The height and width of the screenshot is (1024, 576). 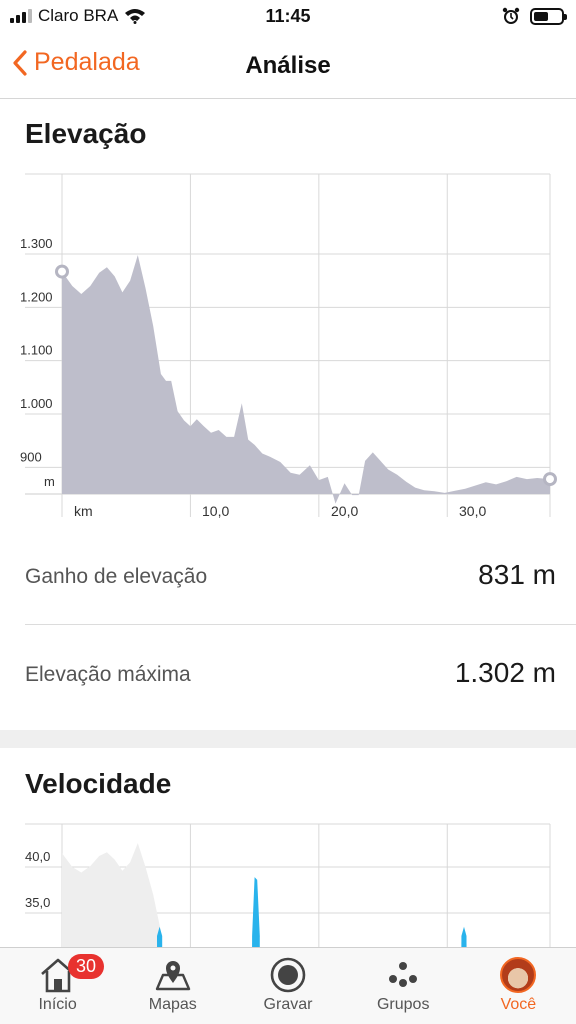 What do you see at coordinates (173, 975) in the screenshot?
I see `map-pin-icon` at bounding box center [173, 975].